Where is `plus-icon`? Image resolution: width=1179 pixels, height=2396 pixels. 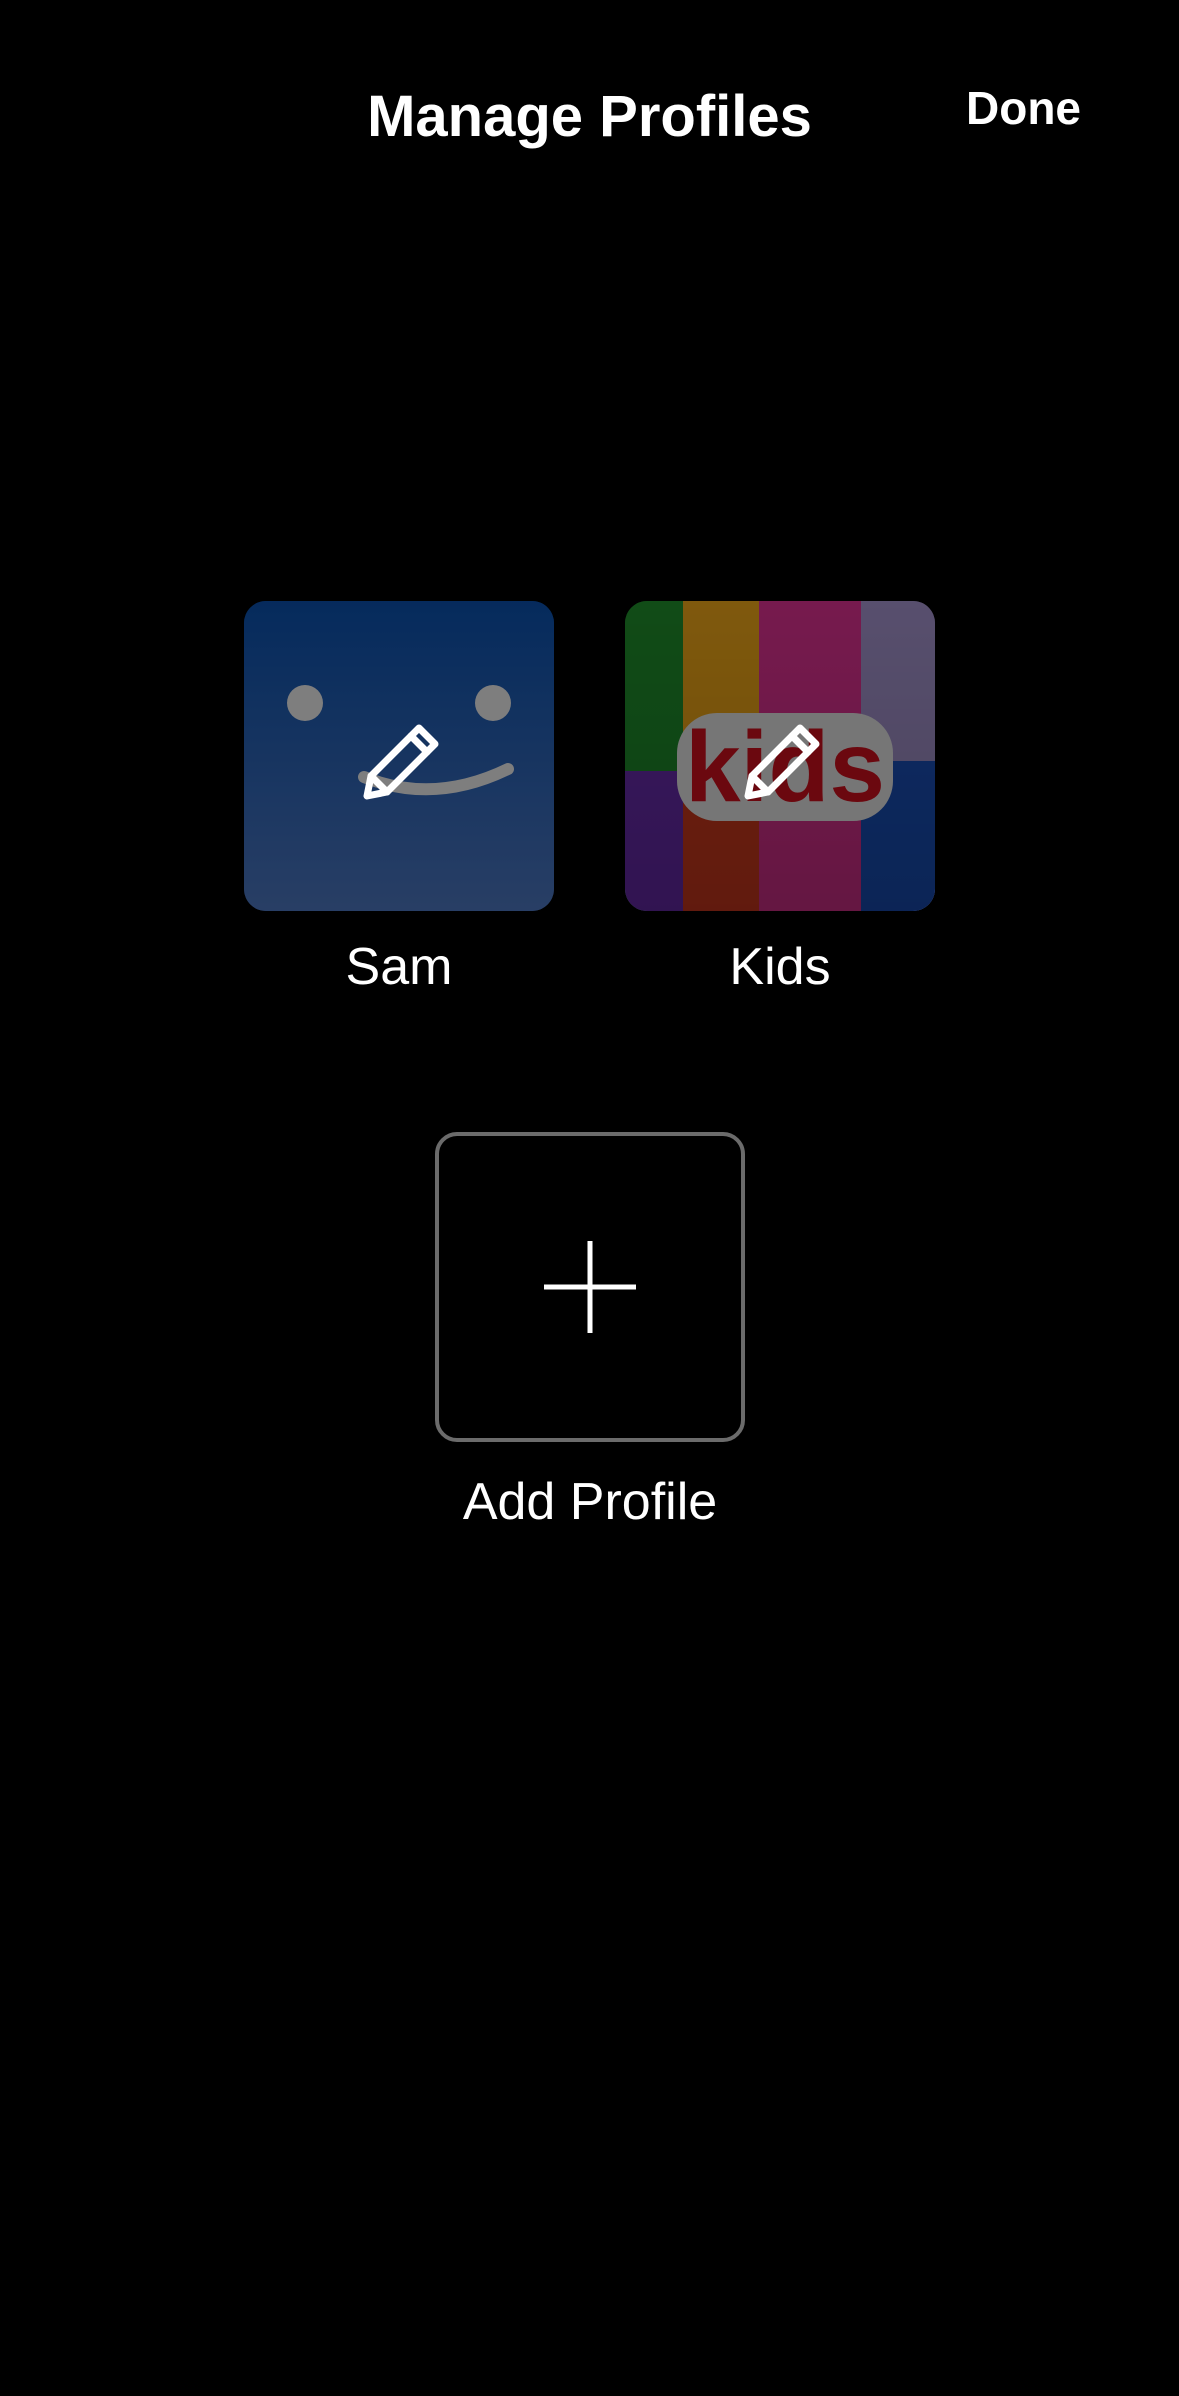 plus-icon is located at coordinates (590, 1287).